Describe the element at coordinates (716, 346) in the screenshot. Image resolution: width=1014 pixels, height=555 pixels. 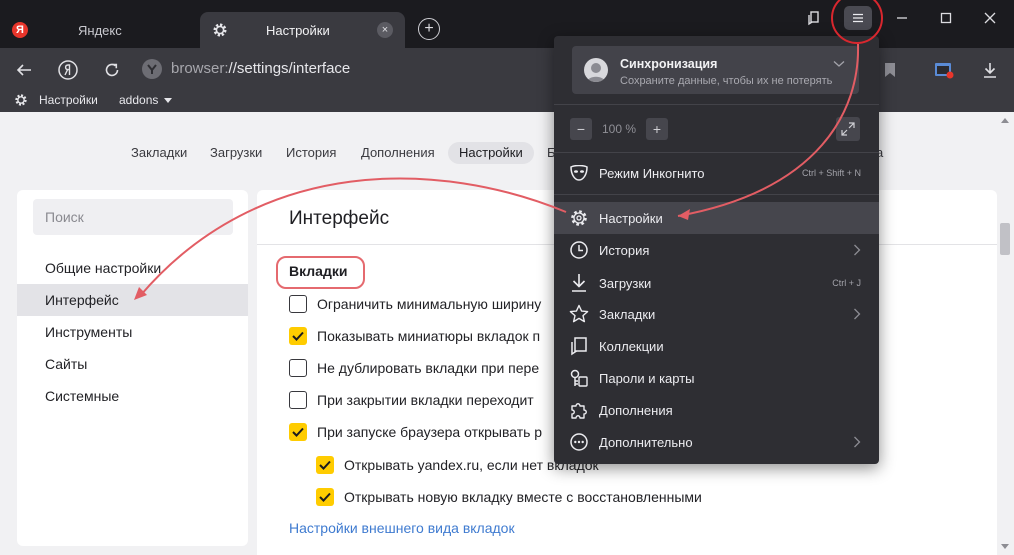
I see `menu-item-collections: Коллекции` at that location.